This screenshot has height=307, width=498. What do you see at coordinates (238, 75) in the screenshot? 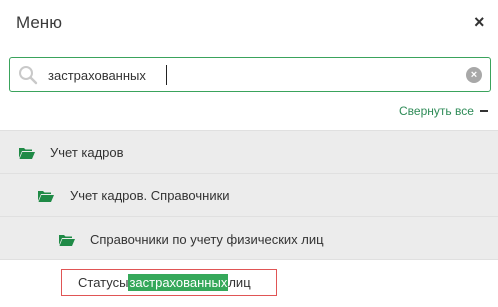
I see `search-input` at bounding box center [238, 75].